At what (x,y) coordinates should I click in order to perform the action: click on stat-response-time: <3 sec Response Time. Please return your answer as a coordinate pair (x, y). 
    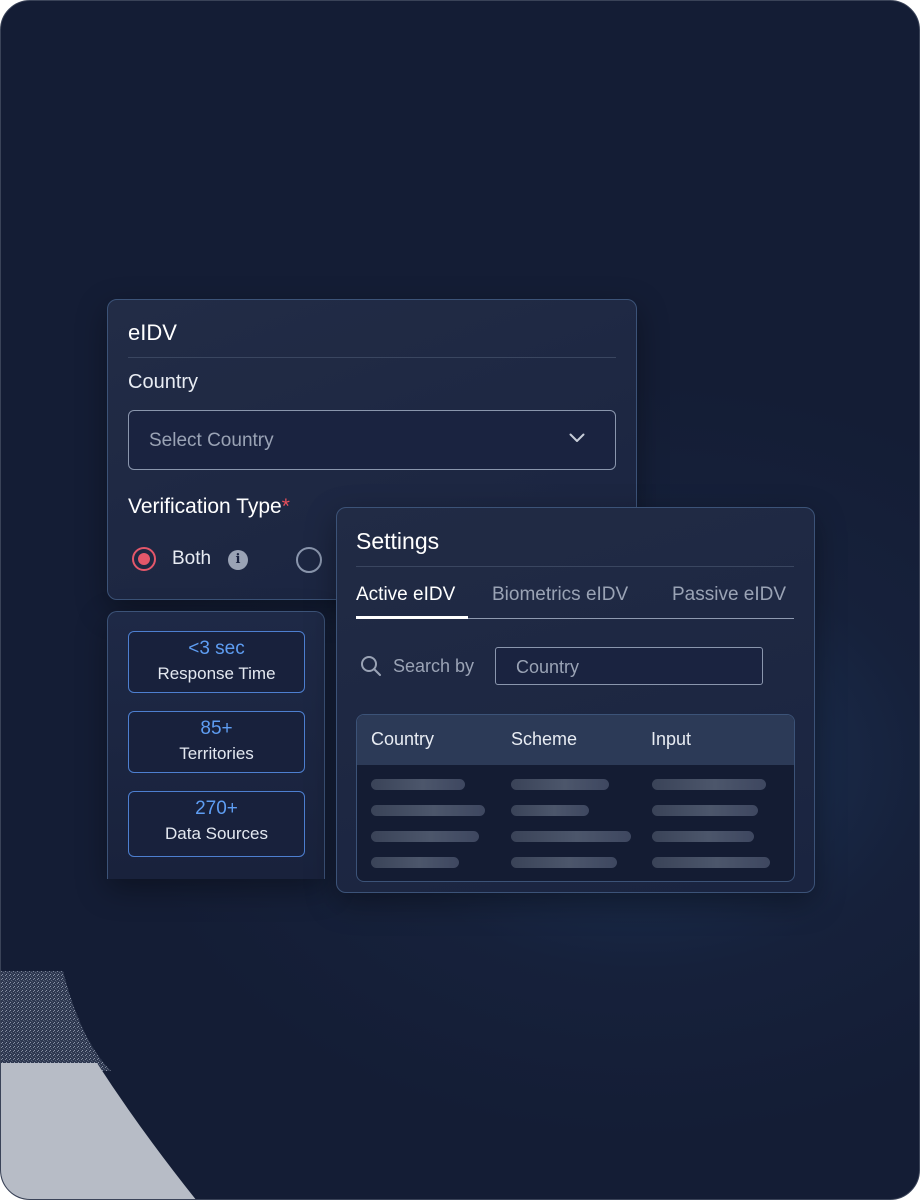
    Looking at the image, I should click on (216, 662).